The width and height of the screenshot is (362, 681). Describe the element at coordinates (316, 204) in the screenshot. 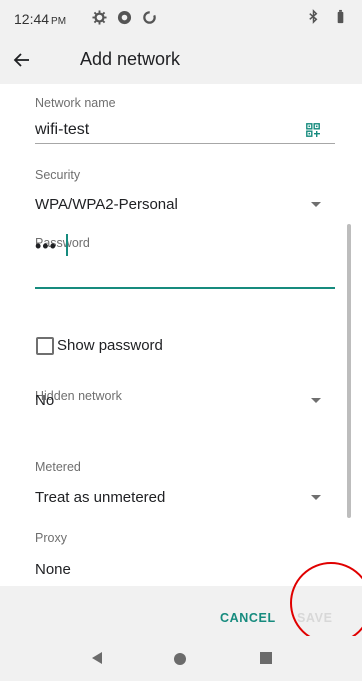

I see `security-dropdown-icon` at that location.